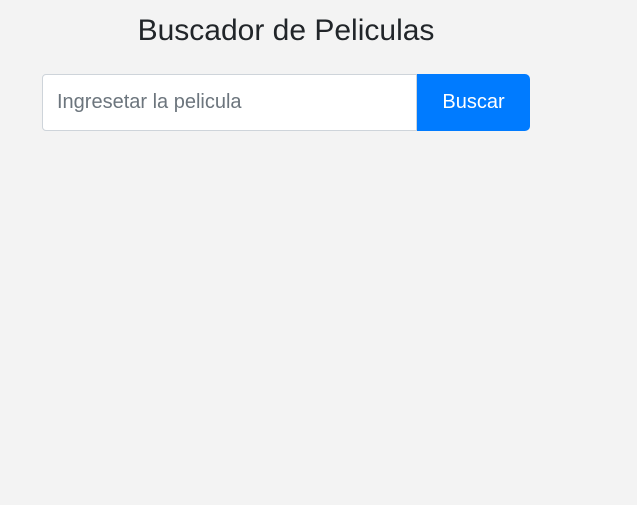  I want to click on search-input, so click(229, 102).